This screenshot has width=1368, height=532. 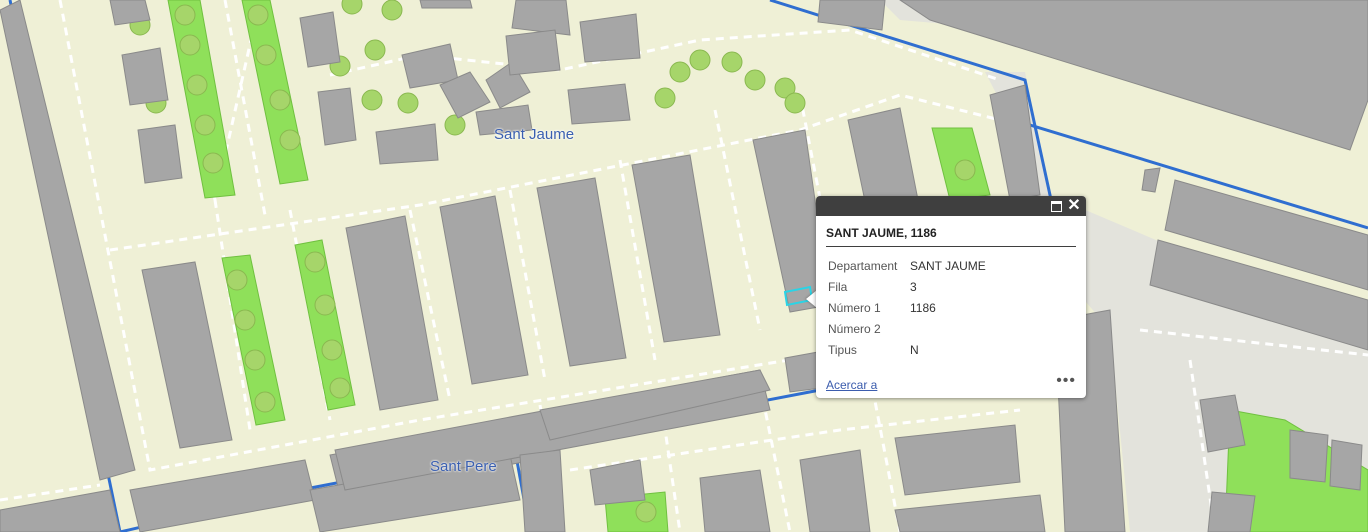 I want to click on more-options-button: •••, so click(x=1066, y=381).